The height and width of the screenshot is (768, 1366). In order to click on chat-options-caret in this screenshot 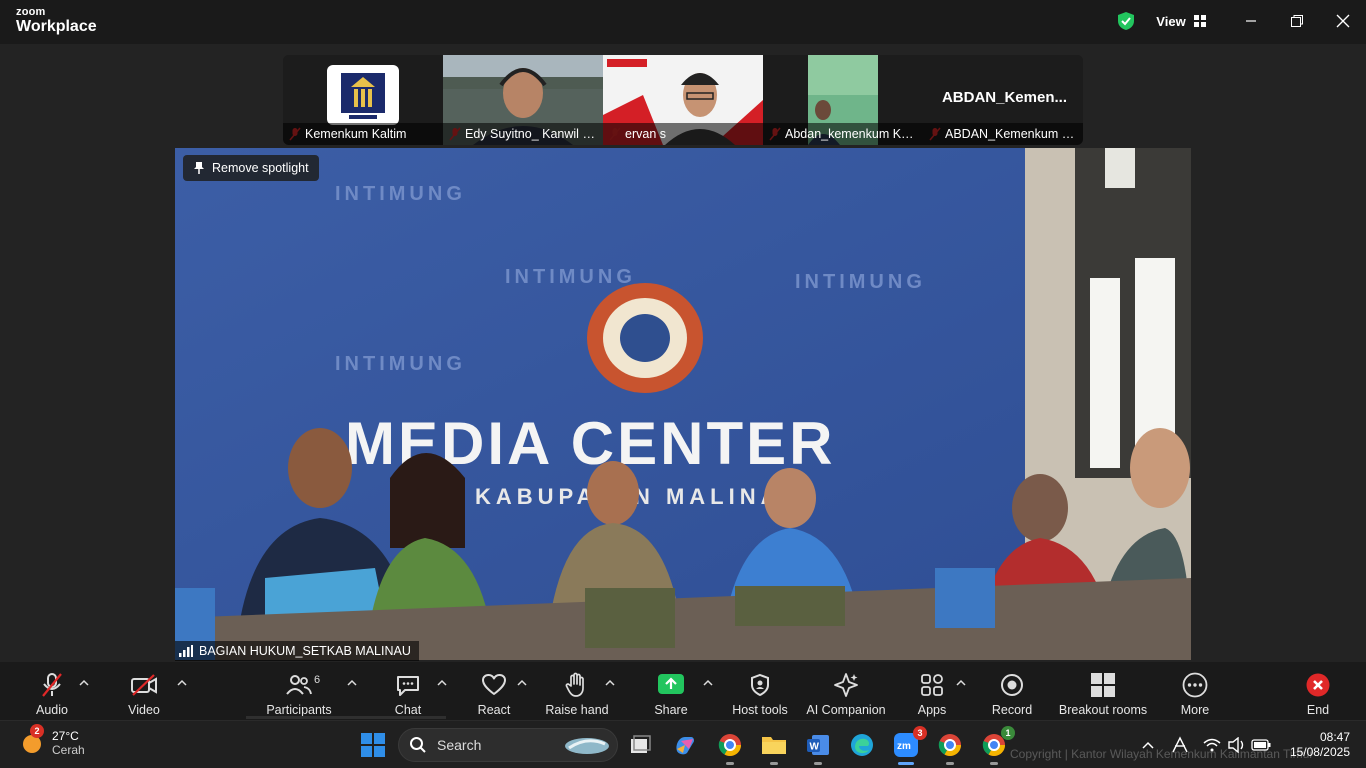, I will do `click(442, 683)`.